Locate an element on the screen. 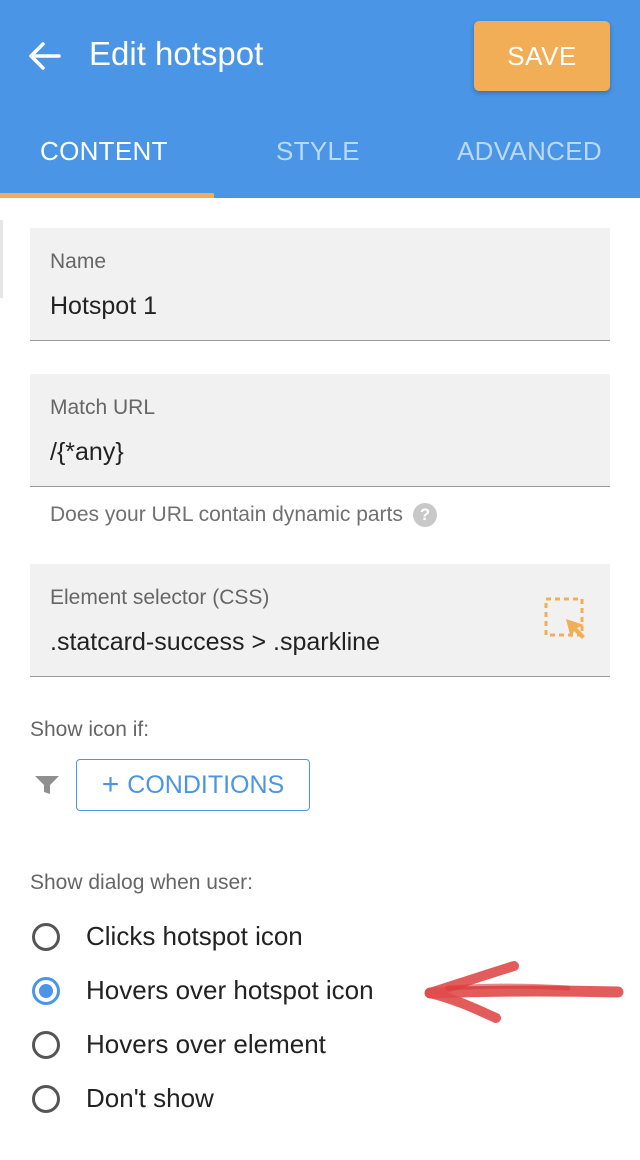 The width and height of the screenshot is (640, 1160). name-field: Name Hotspot 1 is located at coordinates (320, 284).